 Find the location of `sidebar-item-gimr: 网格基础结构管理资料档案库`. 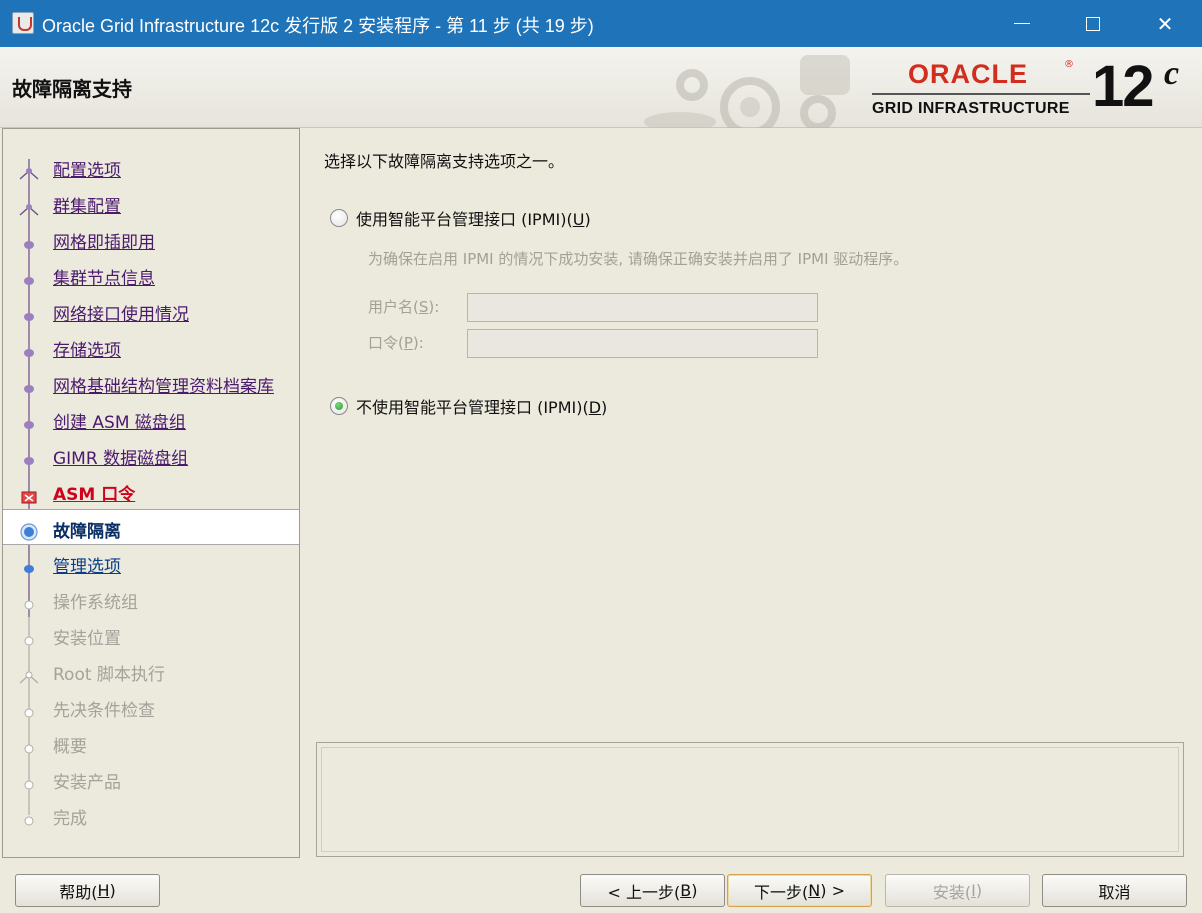

sidebar-item-gimr: 网格基础结构管理资料档案库 is located at coordinates (151, 383).